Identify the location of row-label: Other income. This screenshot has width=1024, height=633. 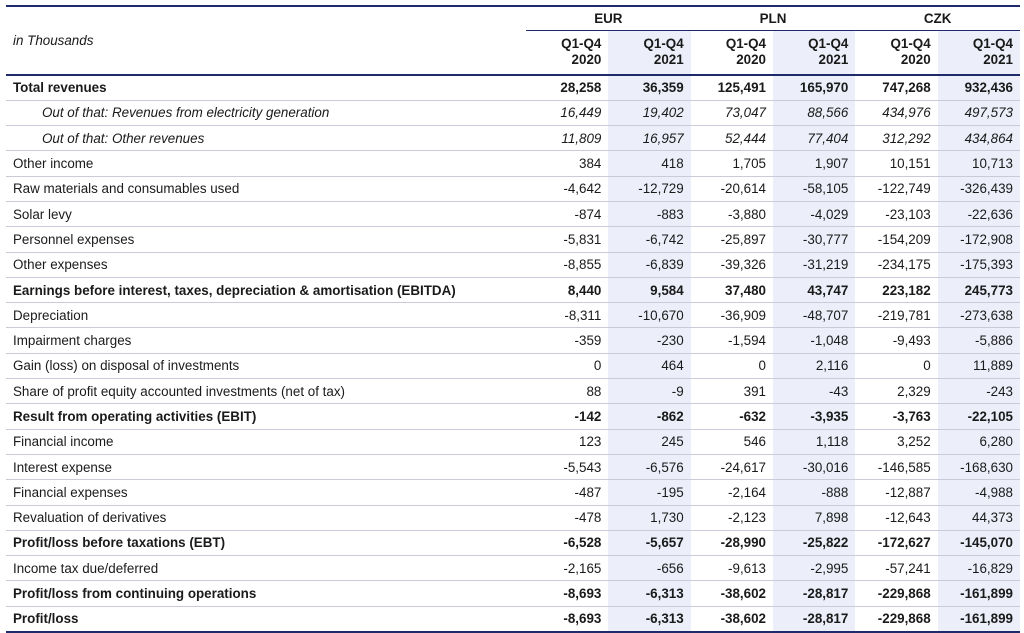
(266, 163).